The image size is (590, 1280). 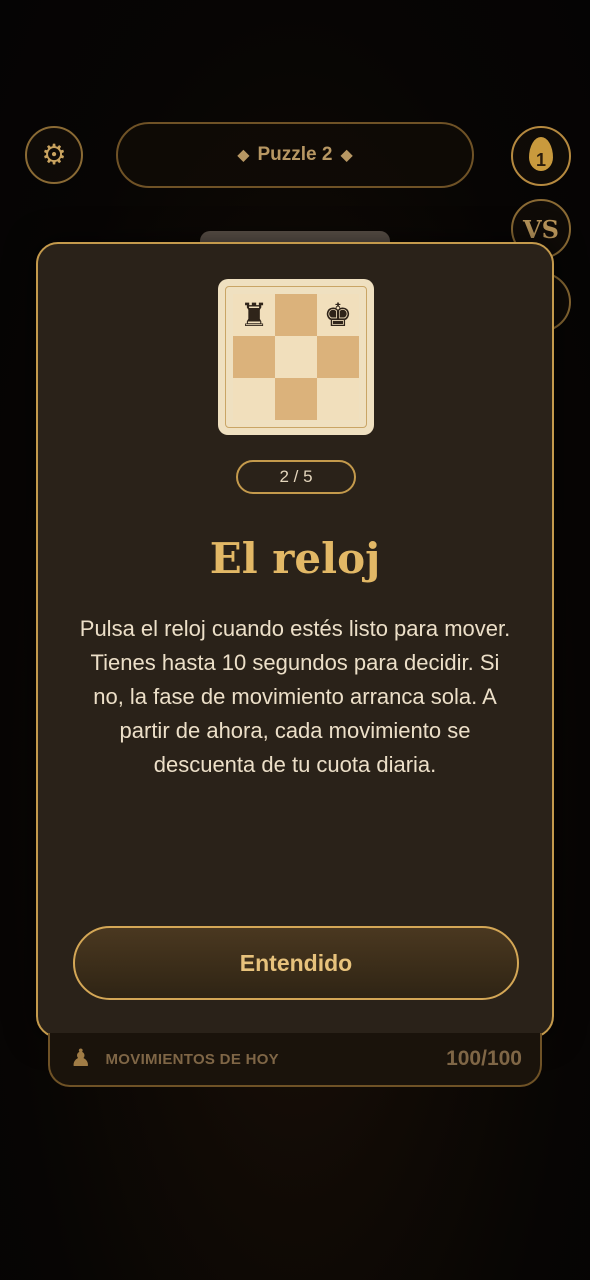 I want to click on board-square: ♚, so click(x=338, y=315).